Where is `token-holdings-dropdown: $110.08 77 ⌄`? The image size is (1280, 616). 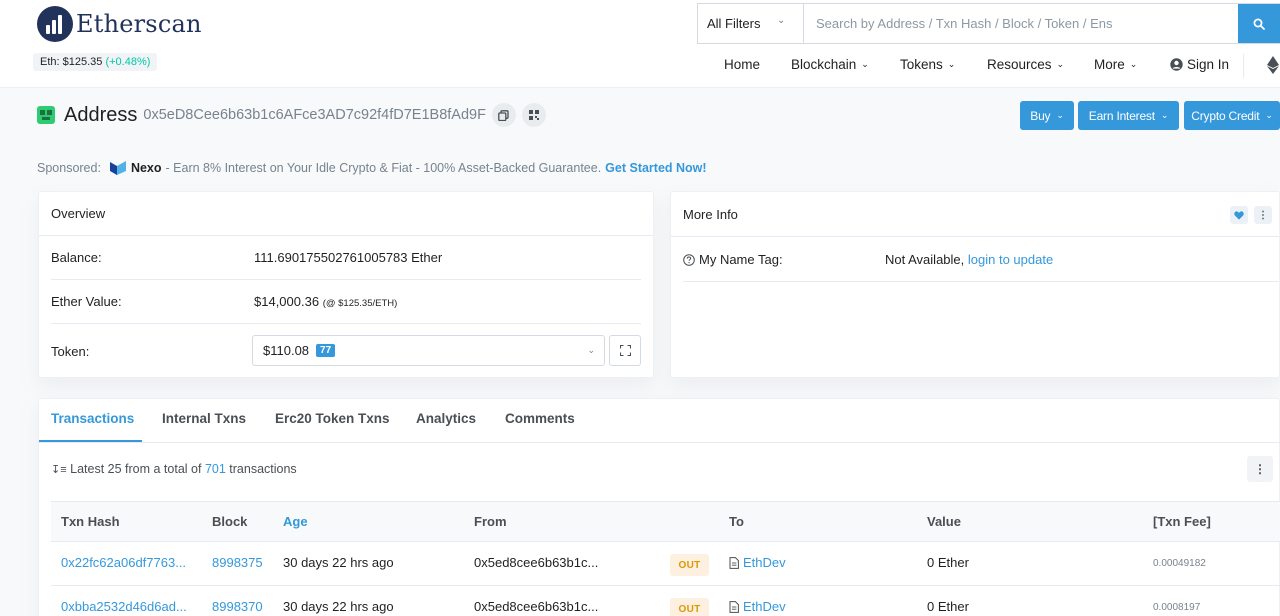 token-holdings-dropdown: $110.08 77 ⌄ is located at coordinates (428, 350).